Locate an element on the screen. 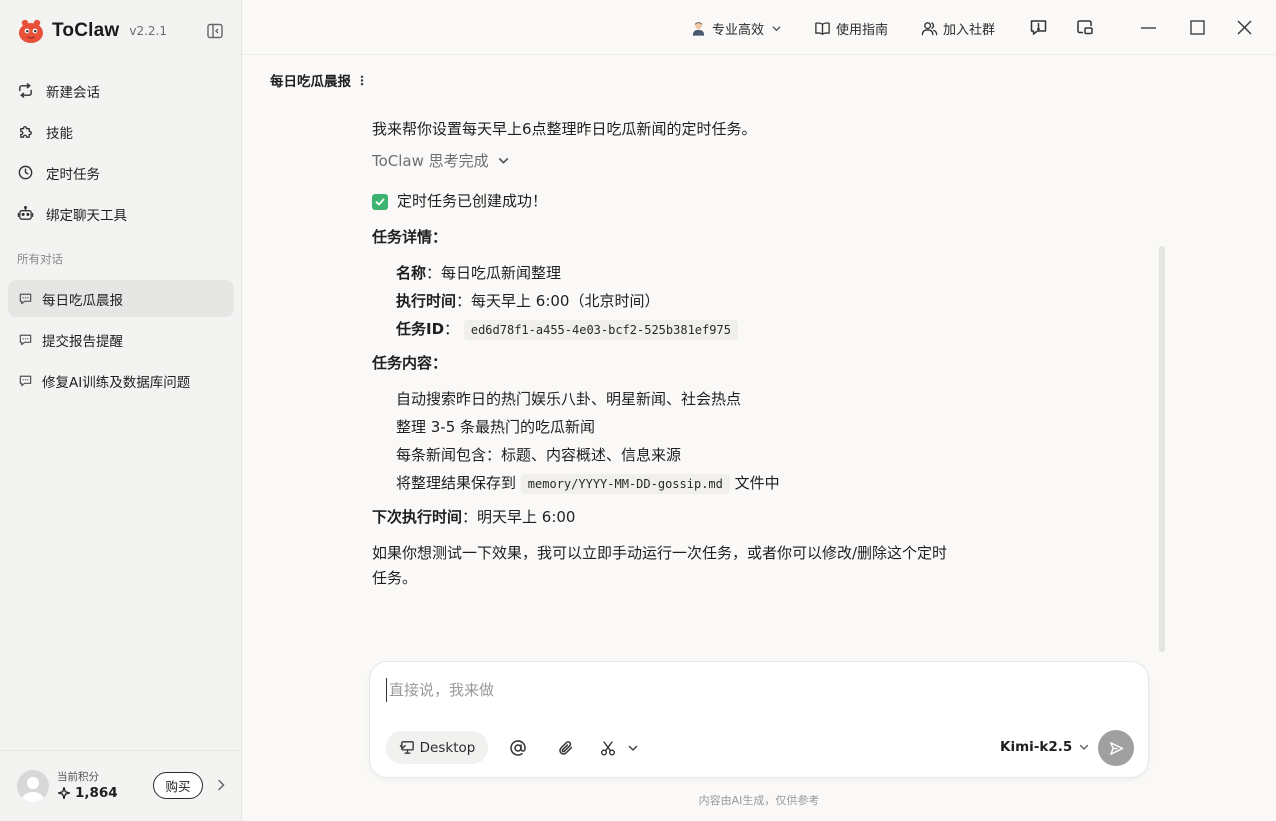  points-label: 当前积分 is located at coordinates (78, 777).